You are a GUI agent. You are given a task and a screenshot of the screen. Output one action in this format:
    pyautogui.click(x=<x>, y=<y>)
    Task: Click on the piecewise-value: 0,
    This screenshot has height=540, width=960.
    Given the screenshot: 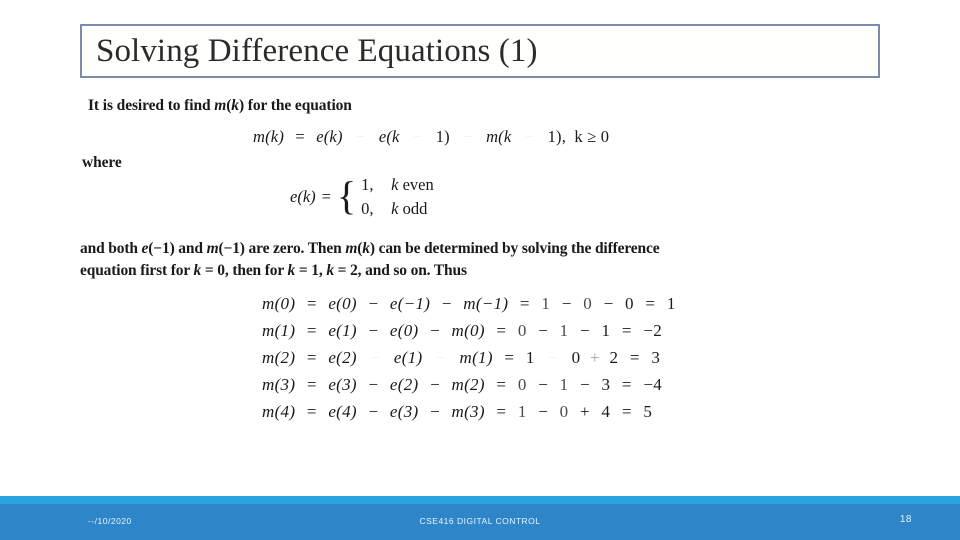 What is the action you would take?
    pyautogui.click(x=367, y=209)
    